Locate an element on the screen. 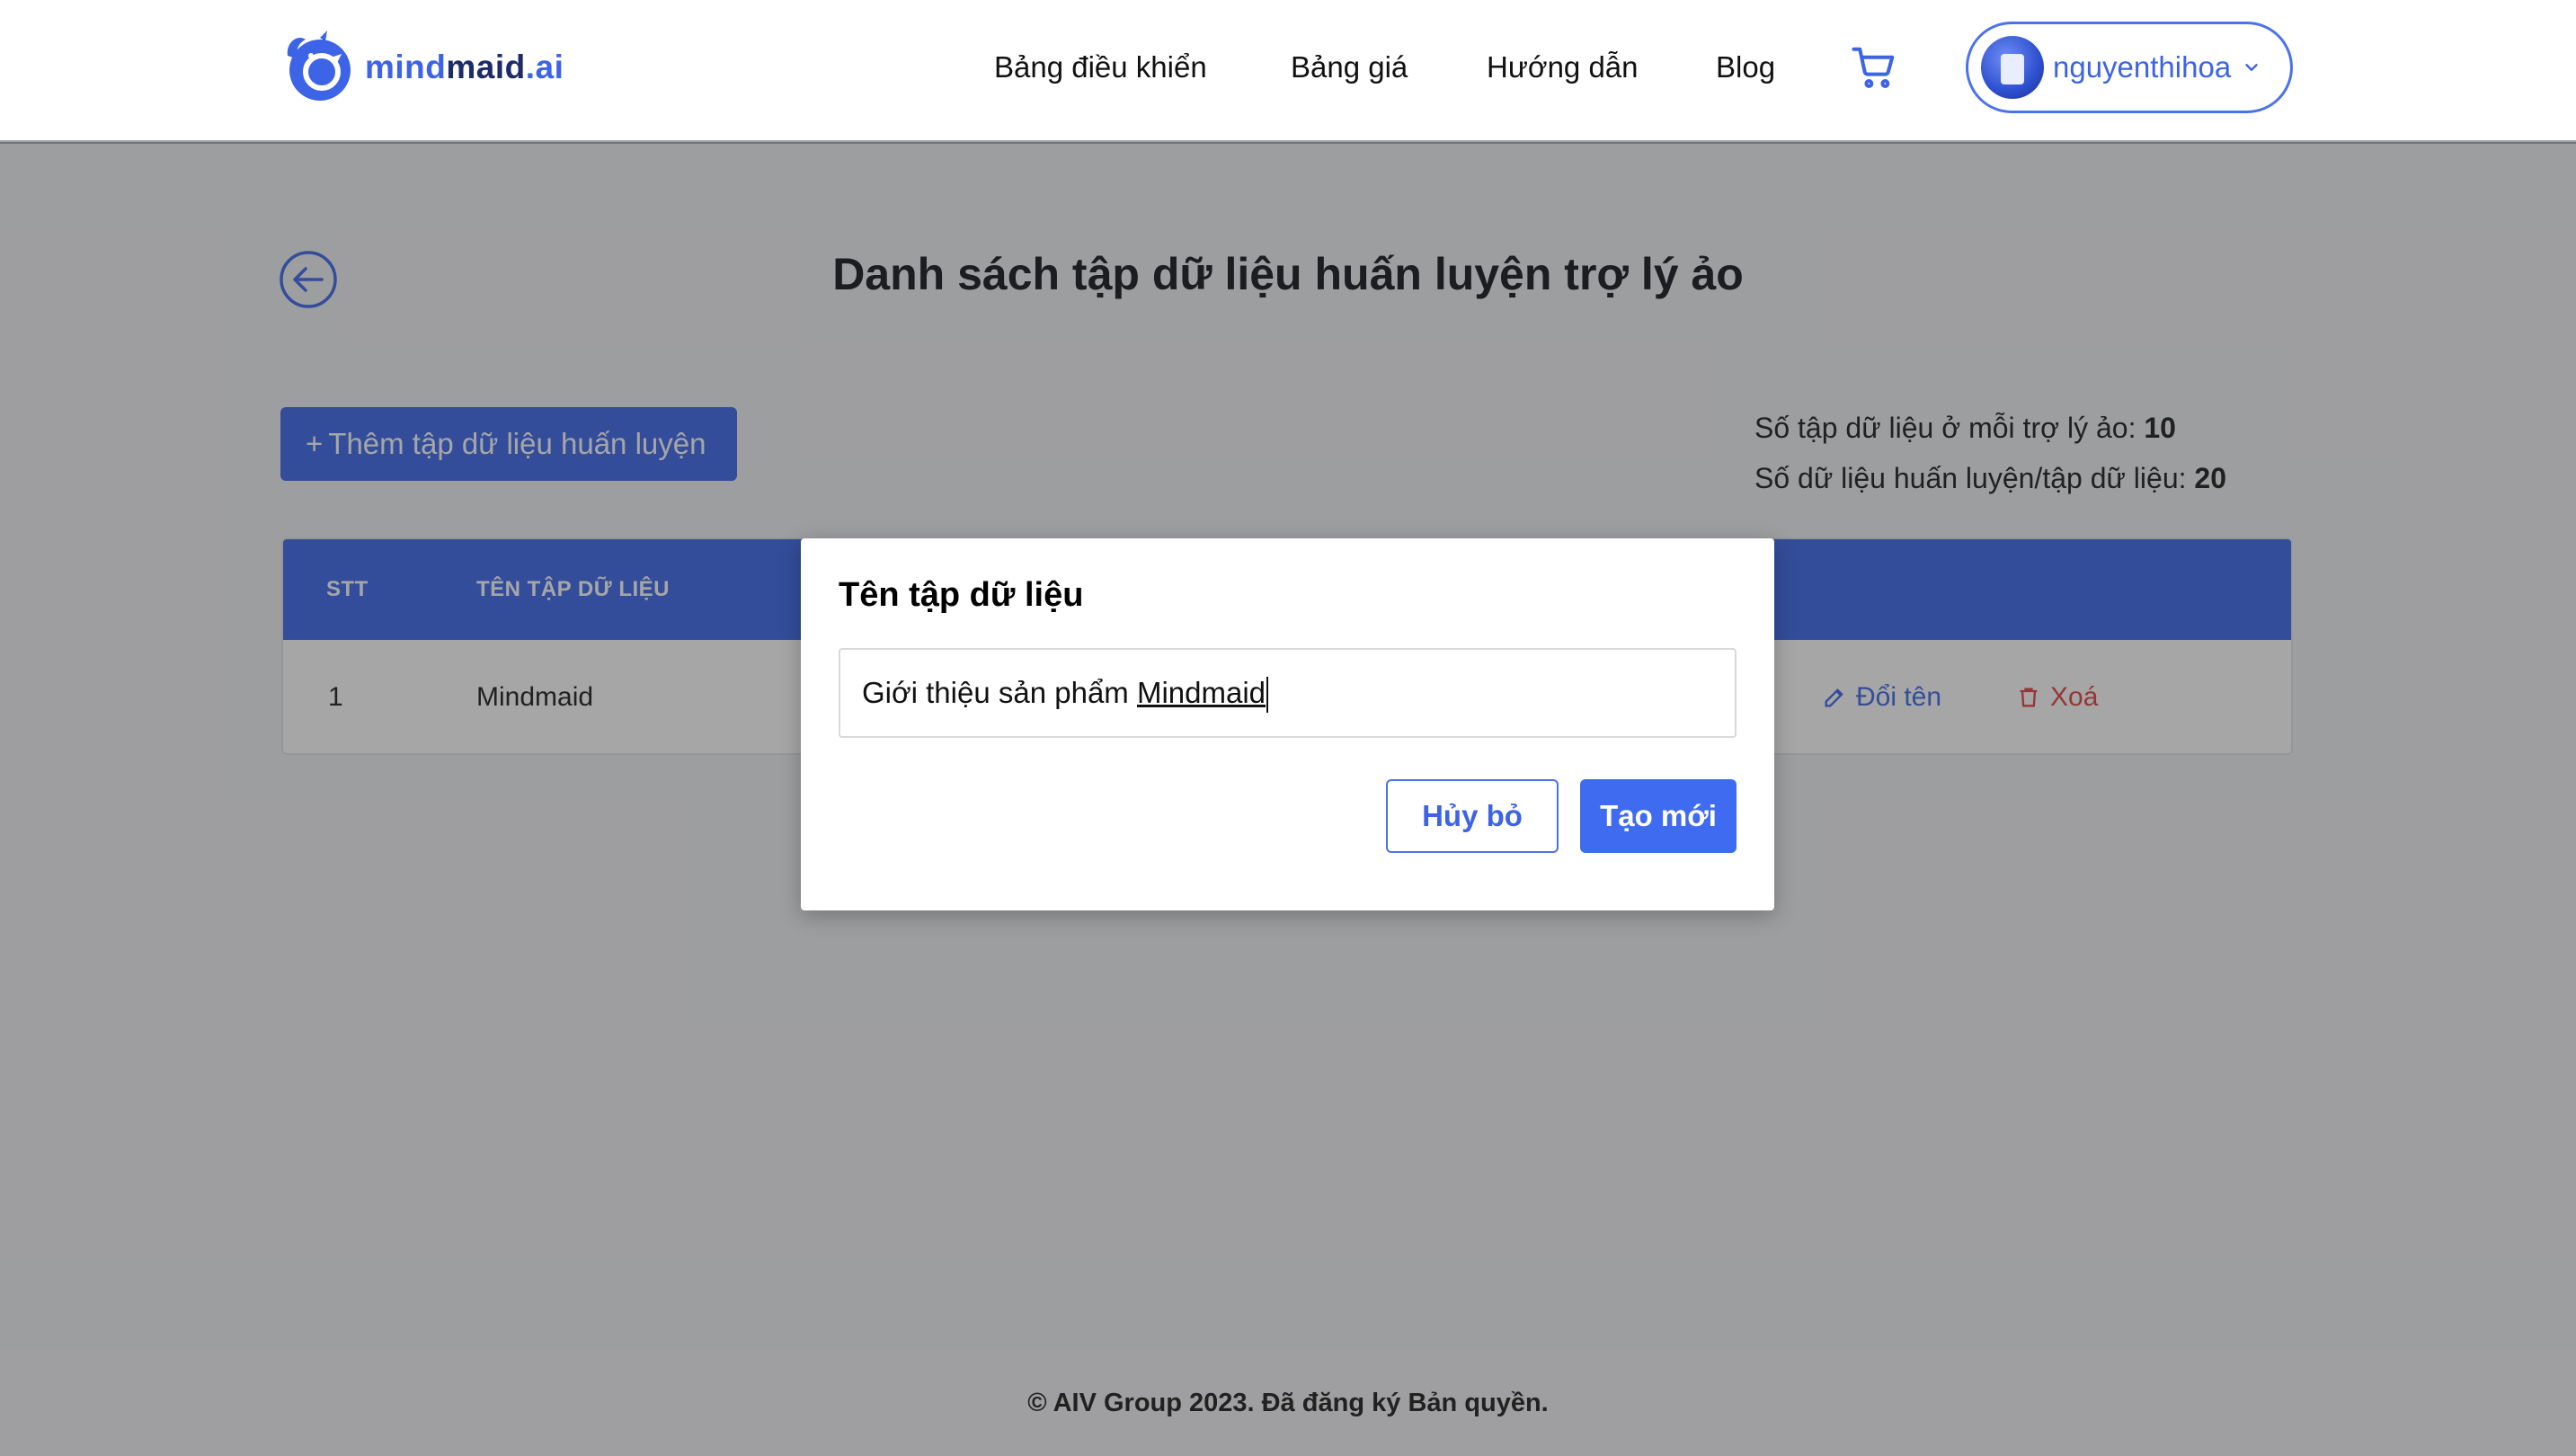  dialog-title: Tên tập dữ liệu is located at coordinates (962, 595).